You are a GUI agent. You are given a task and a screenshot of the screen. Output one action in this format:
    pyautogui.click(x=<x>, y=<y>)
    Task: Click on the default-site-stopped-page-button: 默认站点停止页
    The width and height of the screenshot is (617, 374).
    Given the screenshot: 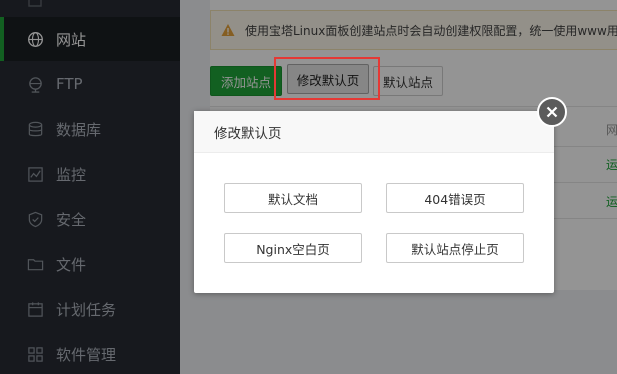 What is the action you would take?
    pyautogui.click(x=455, y=248)
    